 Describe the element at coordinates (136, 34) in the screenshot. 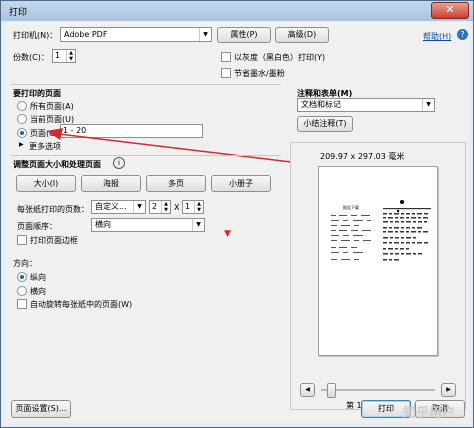

I see `printer-select: Adobe PDF ▼` at that location.